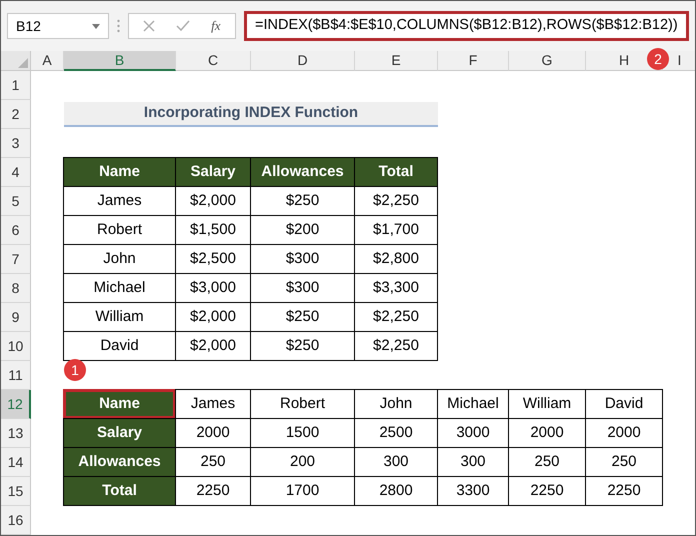 The height and width of the screenshot is (536, 696). What do you see at coordinates (16, 462) in the screenshot?
I see `row-header: 14` at bounding box center [16, 462].